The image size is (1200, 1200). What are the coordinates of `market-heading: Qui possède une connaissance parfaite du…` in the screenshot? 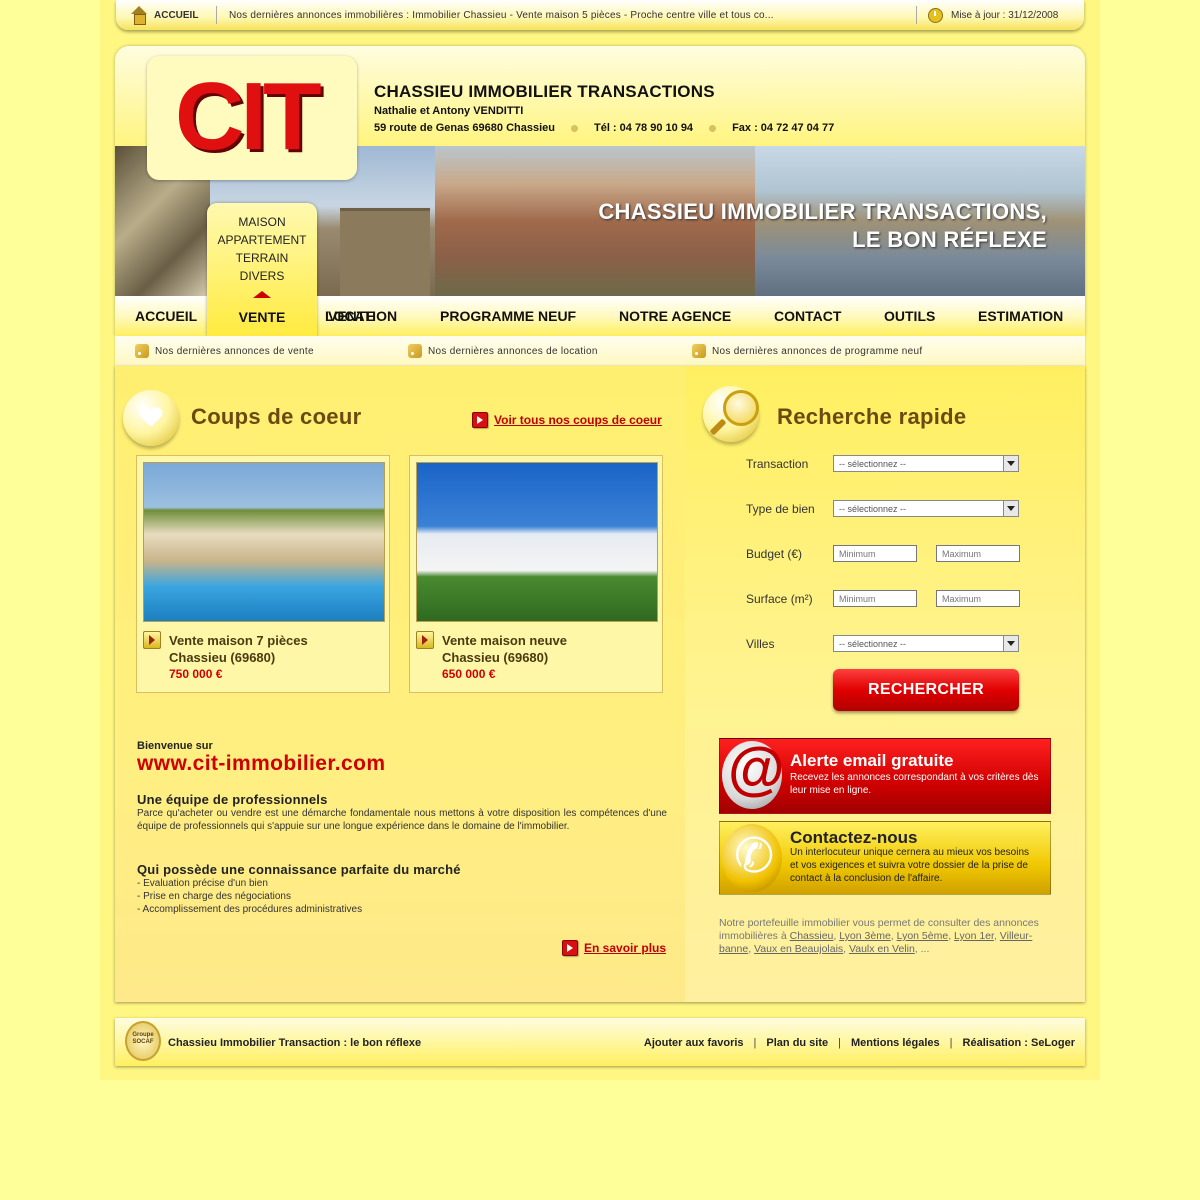 It's located at (299, 869).